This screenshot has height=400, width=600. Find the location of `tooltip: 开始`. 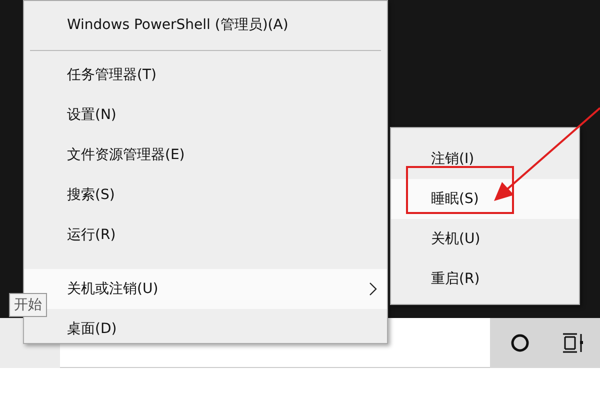

tooltip: 开始 is located at coordinates (28, 305).